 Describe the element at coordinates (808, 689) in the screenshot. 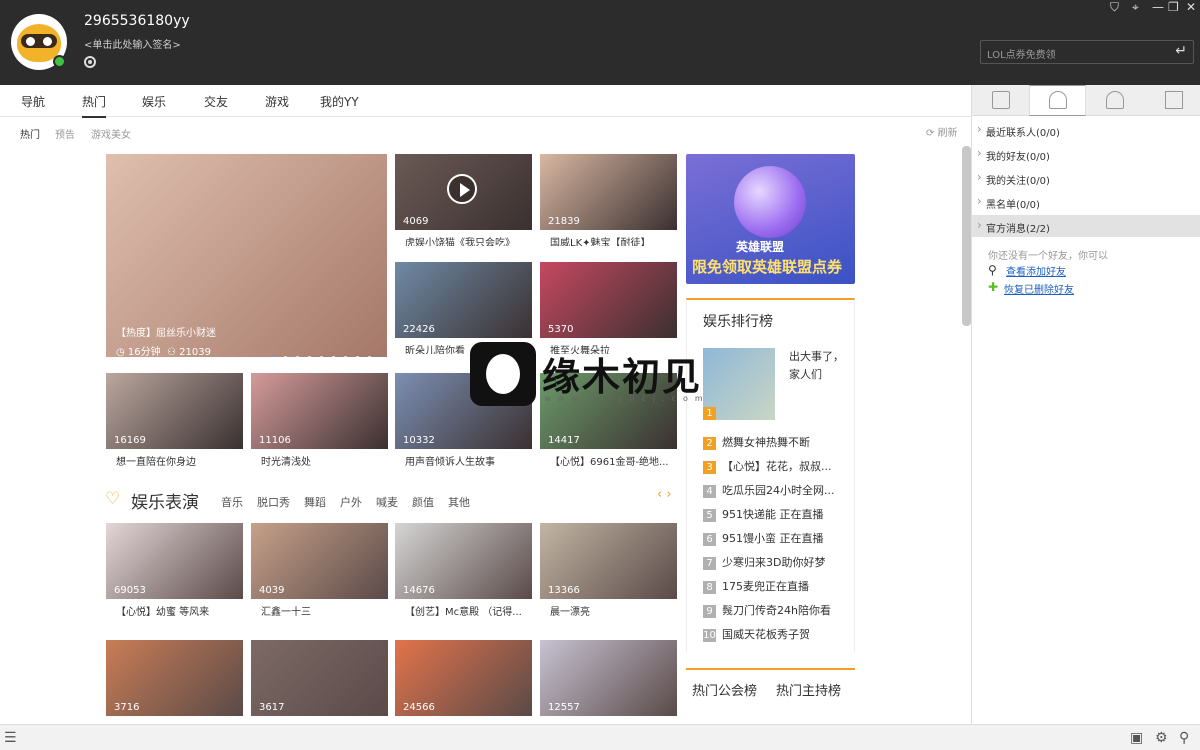

I see `tab-hot-host: 热门主持榜` at that location.